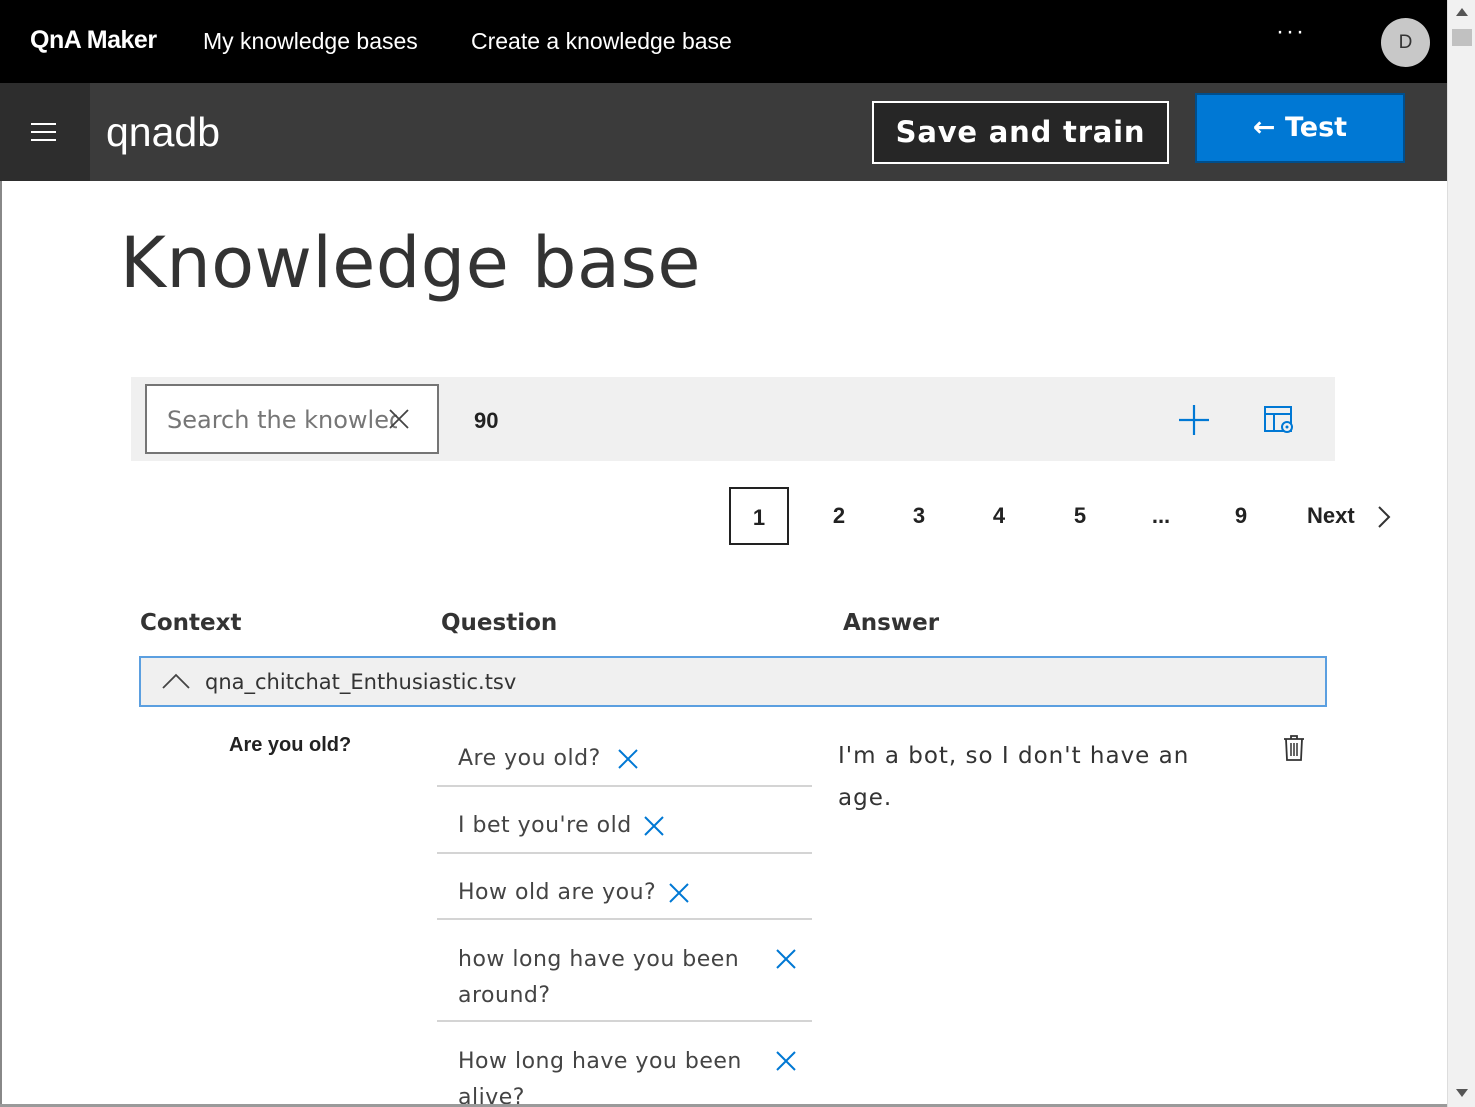 The image size is (1475, 1107). I want to click on trash-icon, so click(1294, 748).